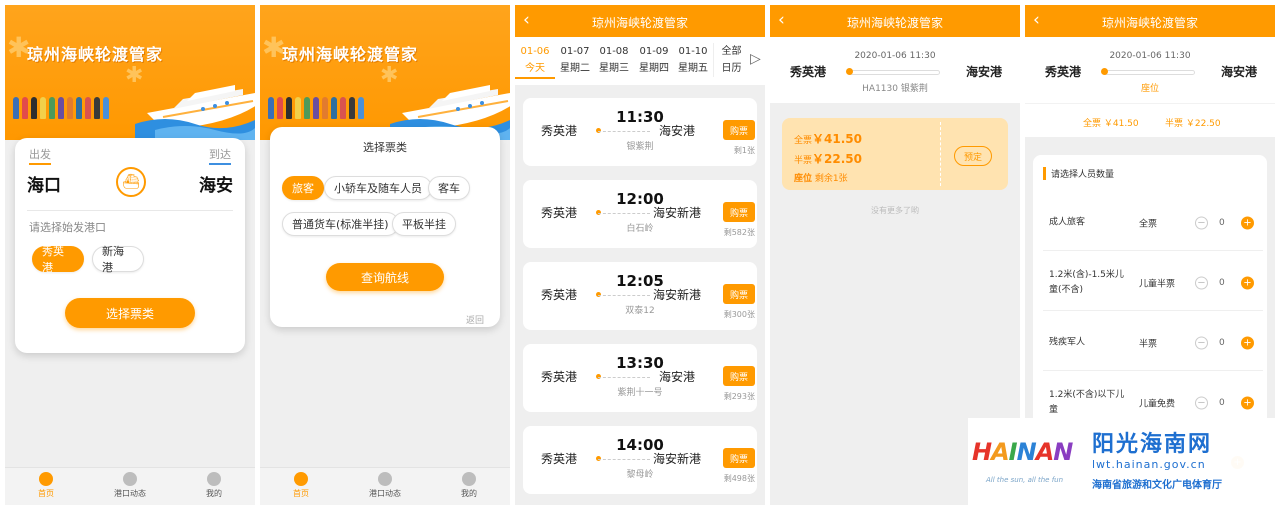 The width and height of the screenshot is (1280, 510). I want to click on reserve-button: 预定, so click(973, 156).